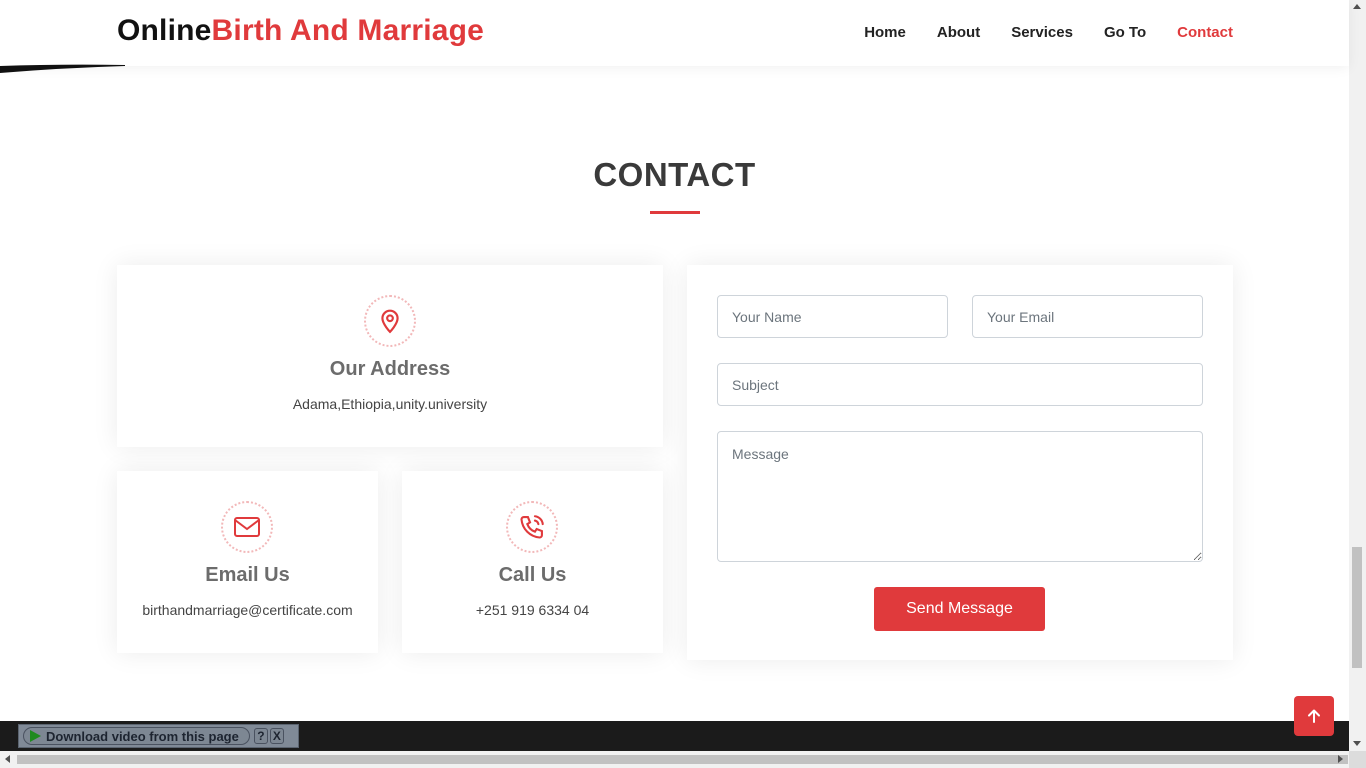  I want to click on subject-input, so click(960, 384).